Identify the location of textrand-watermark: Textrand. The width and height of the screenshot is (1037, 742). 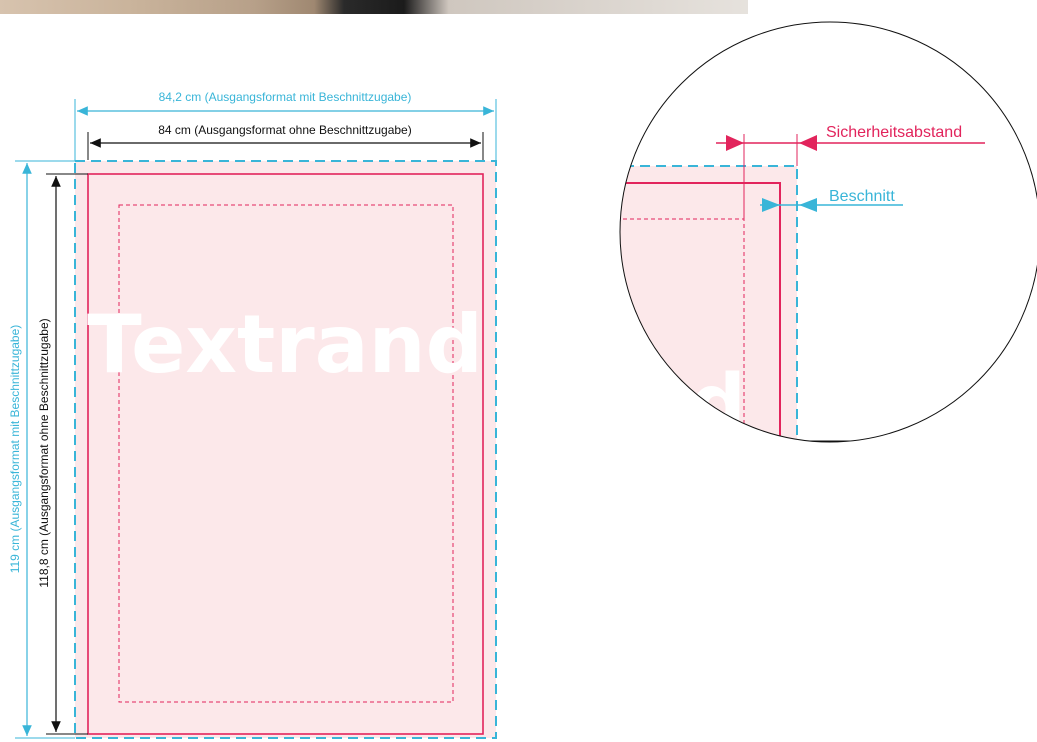
(285, 344).